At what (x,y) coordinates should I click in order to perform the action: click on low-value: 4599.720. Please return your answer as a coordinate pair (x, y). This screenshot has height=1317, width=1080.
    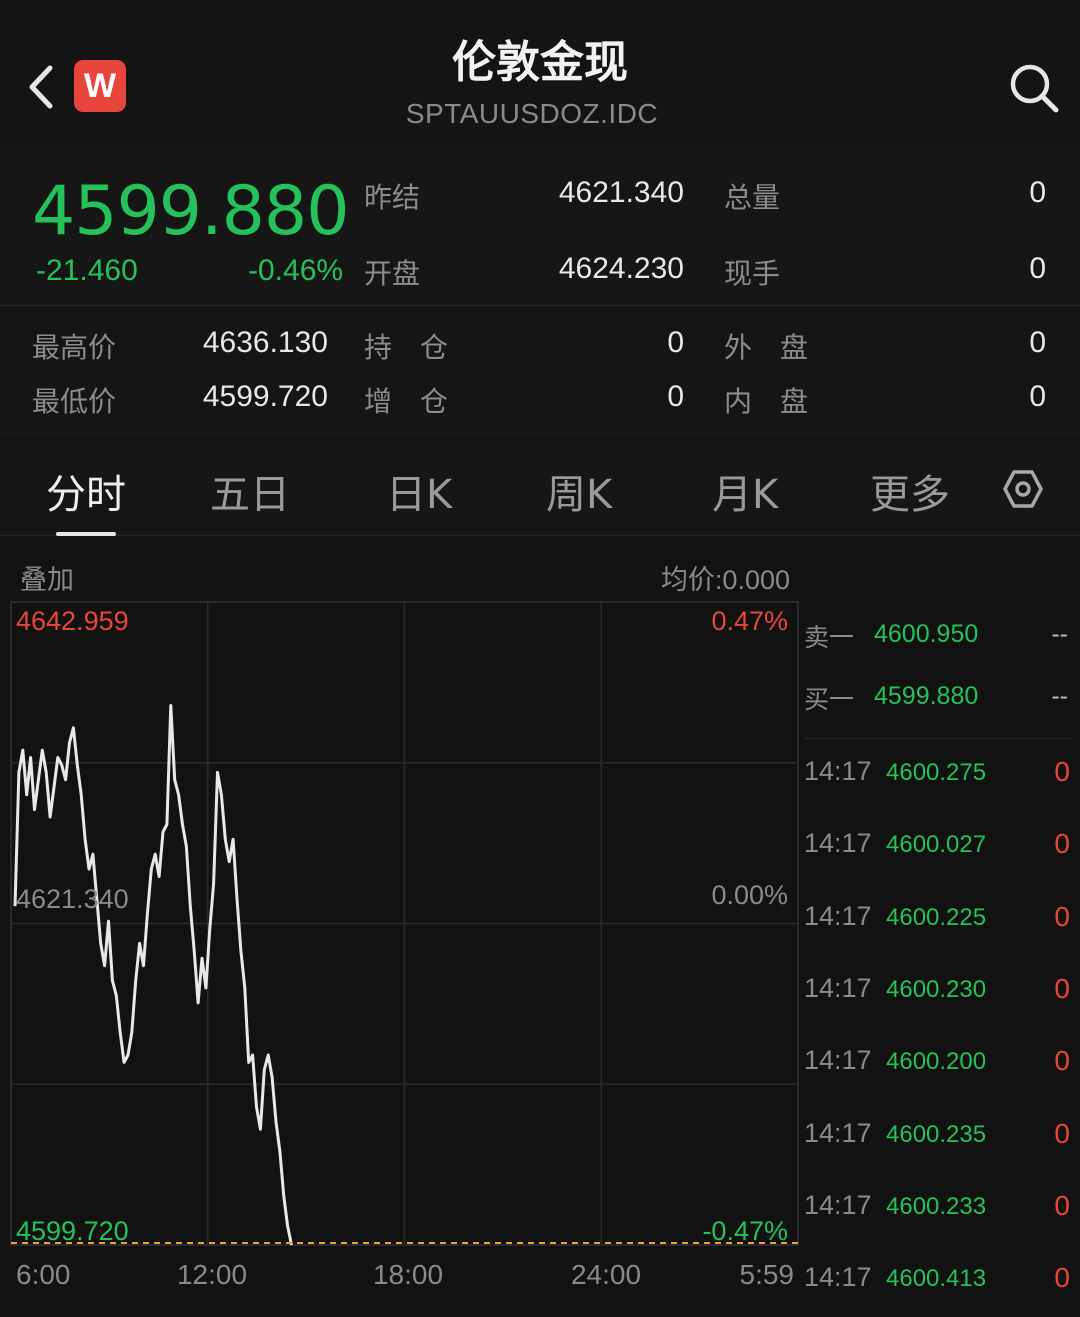
    Looking at the image, I should click on (265, 396).